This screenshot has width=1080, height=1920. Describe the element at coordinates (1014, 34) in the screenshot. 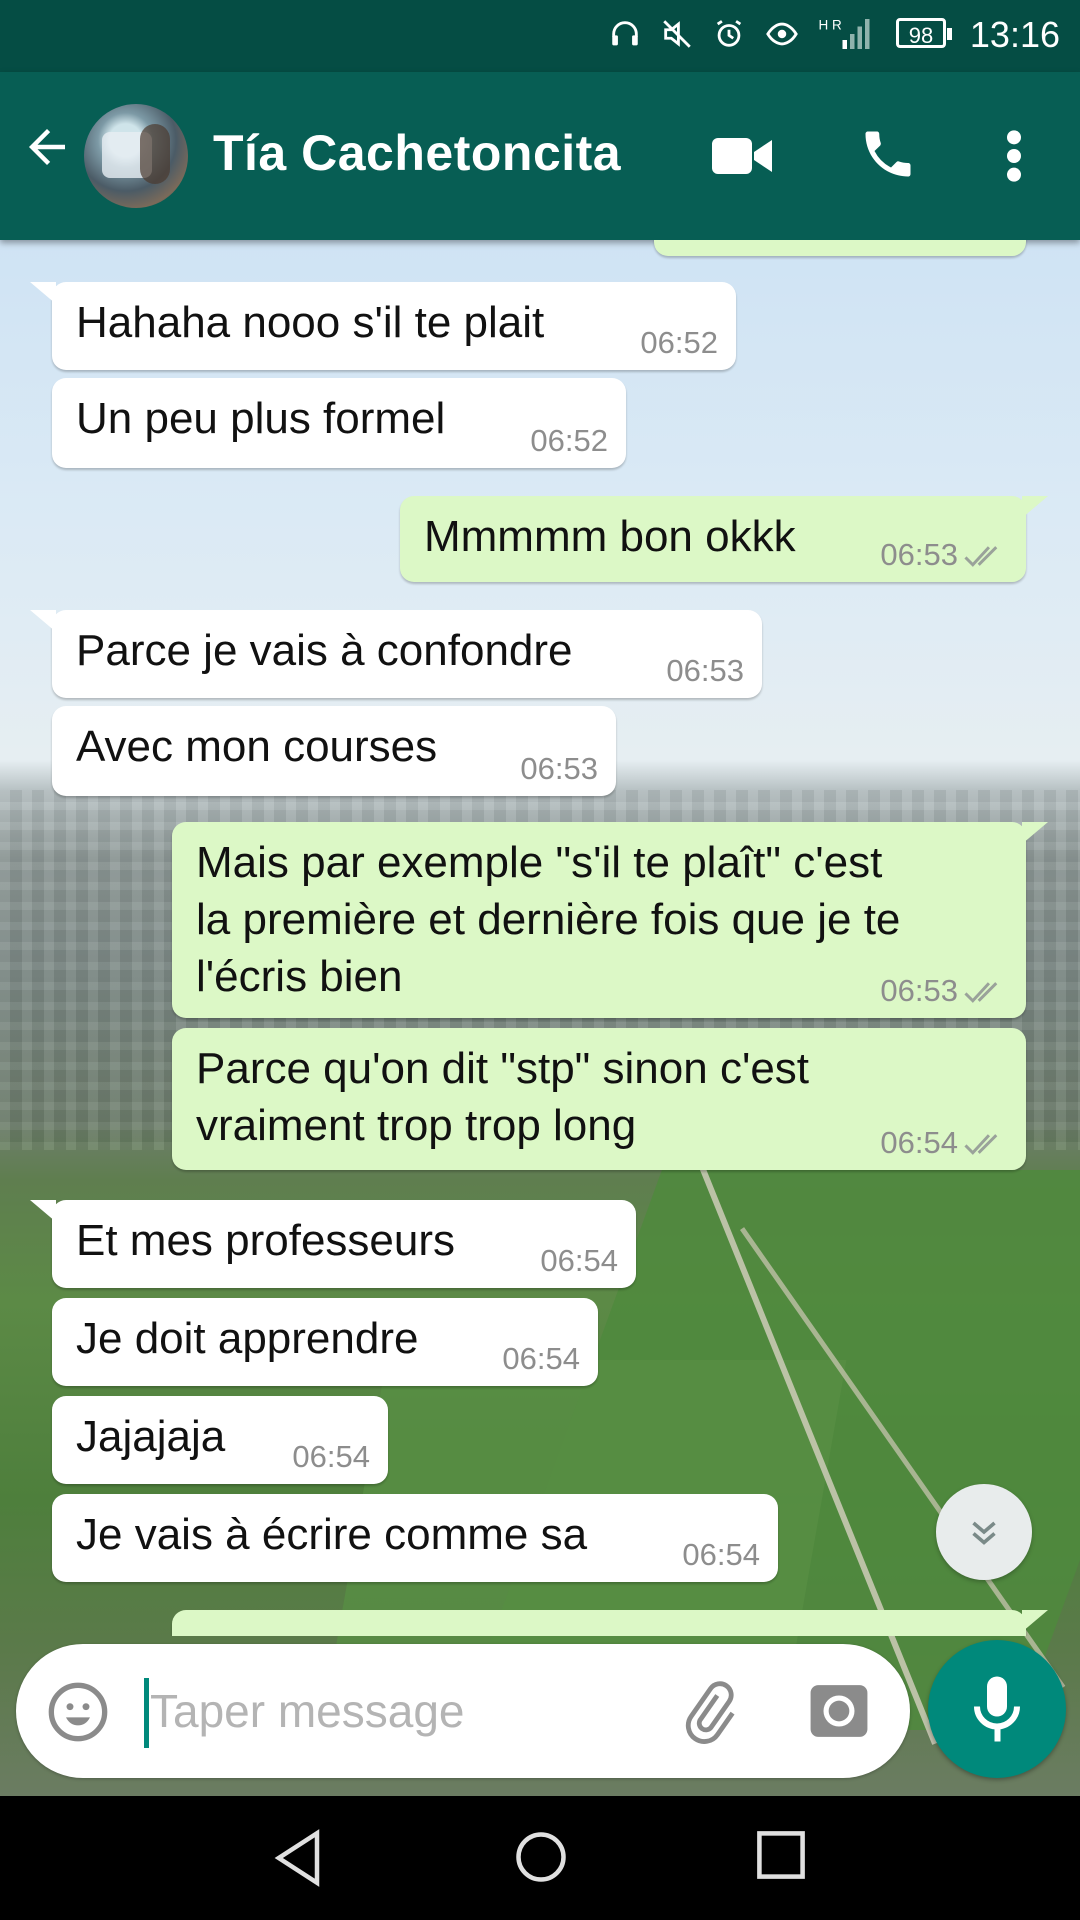

I see `status-clock: 13:16` at that location.